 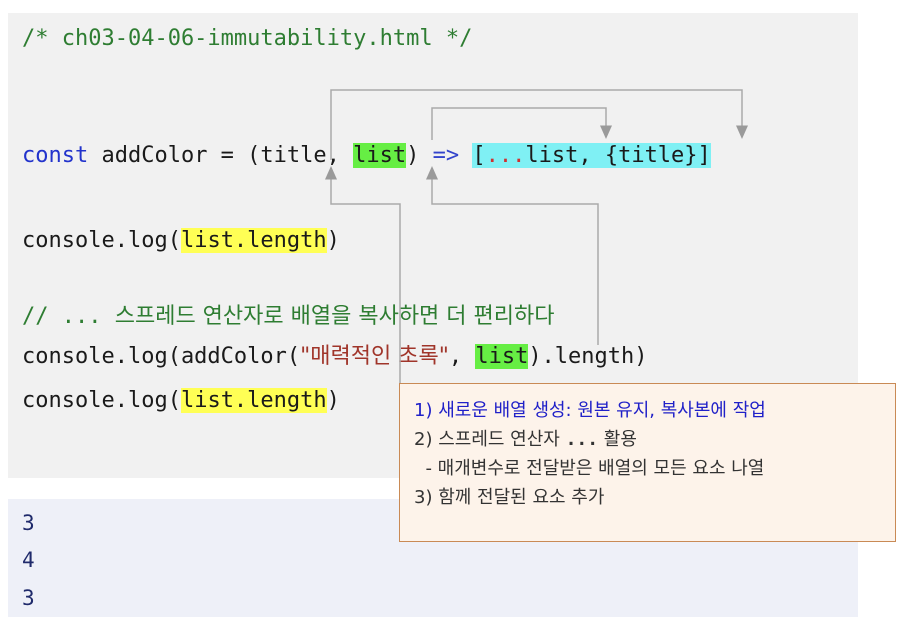 What do you see at coordinates (363, 280) in the screenshot?
I see `arrow-arg-title` at bounding box center [363, 280].